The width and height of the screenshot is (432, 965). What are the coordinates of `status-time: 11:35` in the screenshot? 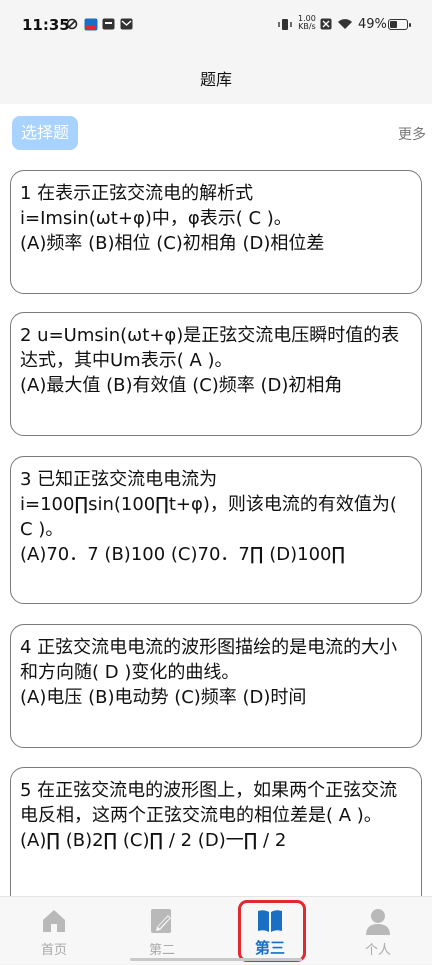 It's located at (46, 25).